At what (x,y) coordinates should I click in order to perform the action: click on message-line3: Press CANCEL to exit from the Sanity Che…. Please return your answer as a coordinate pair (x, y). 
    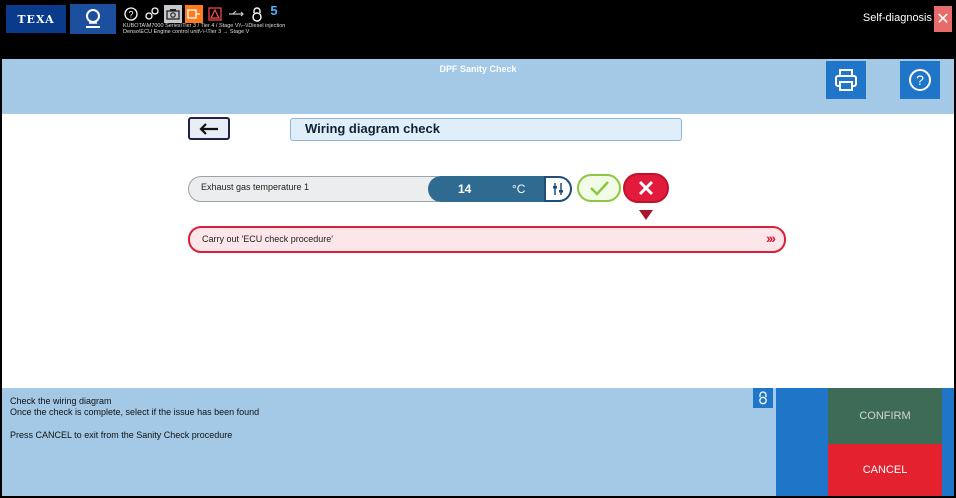
    Looking at the image, I should click on (121, 435).